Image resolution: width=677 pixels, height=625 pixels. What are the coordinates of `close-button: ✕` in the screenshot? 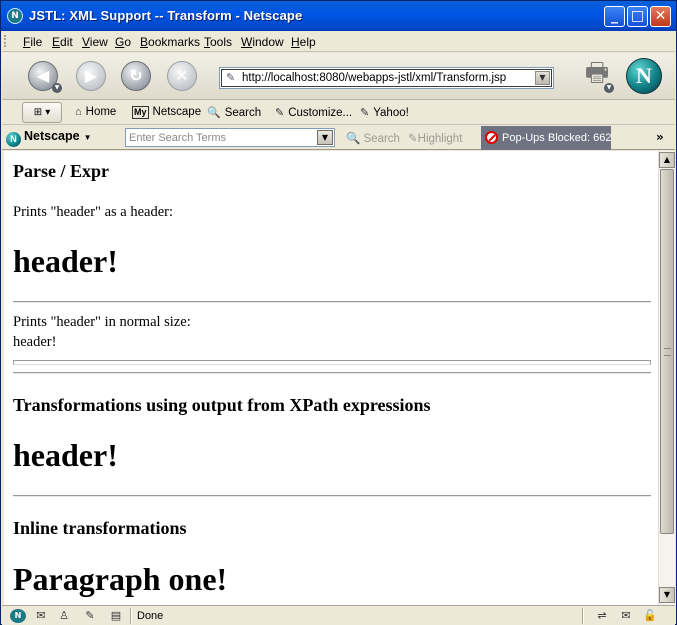 It's located at (660, 16).